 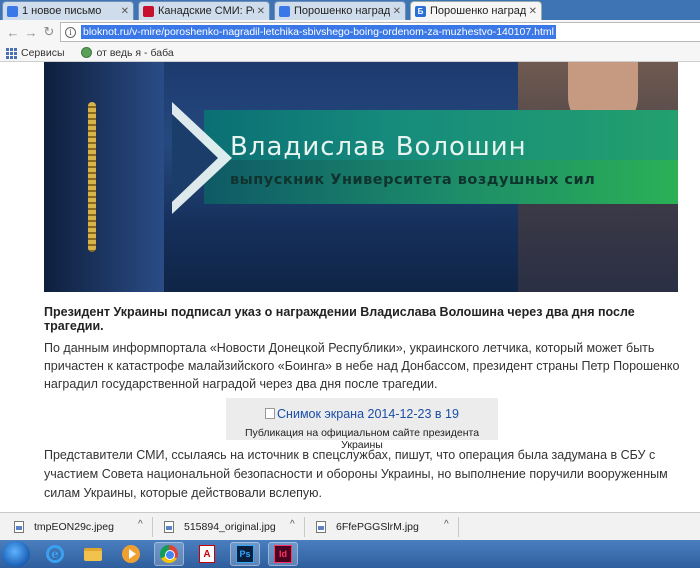 I want to click on folder-icon, so click(x=93, y=554).